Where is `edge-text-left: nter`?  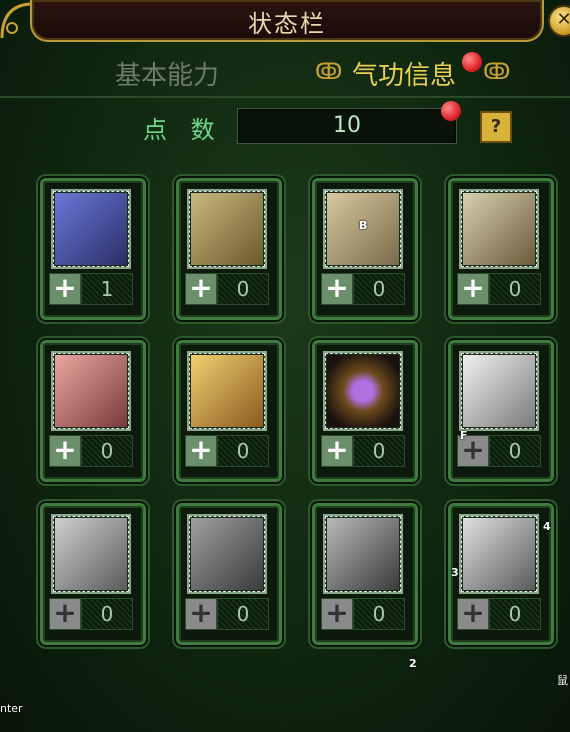 edge-text-left: nter is located at coordinates (11, 708).